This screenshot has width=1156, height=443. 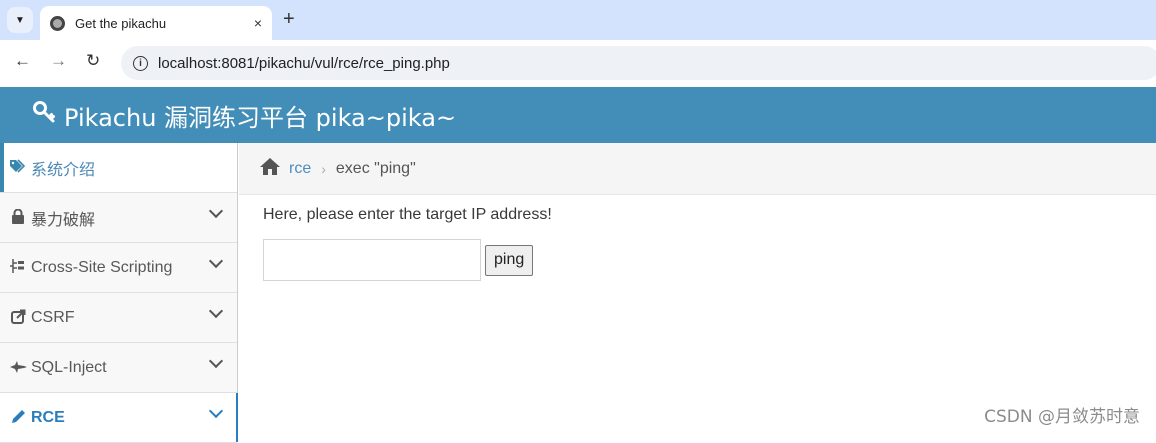 I want to click on chevron-down-icon: ▼, so click(x=20, y=20).